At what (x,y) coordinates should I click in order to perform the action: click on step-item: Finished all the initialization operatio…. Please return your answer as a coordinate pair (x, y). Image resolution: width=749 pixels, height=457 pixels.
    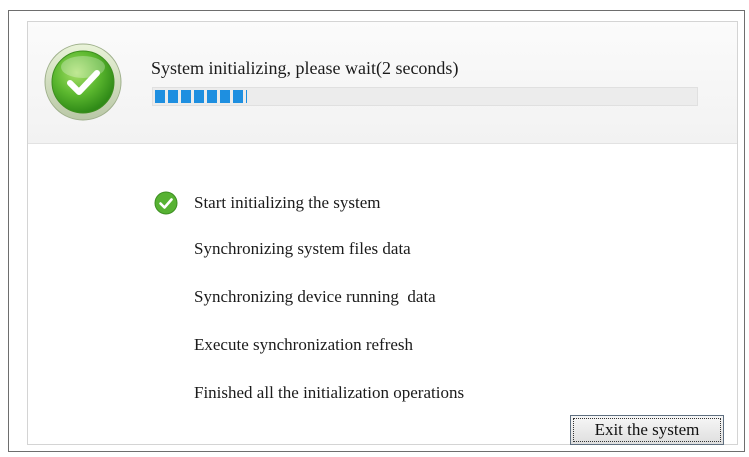
    Looking at the image, I should click on (329, 392).